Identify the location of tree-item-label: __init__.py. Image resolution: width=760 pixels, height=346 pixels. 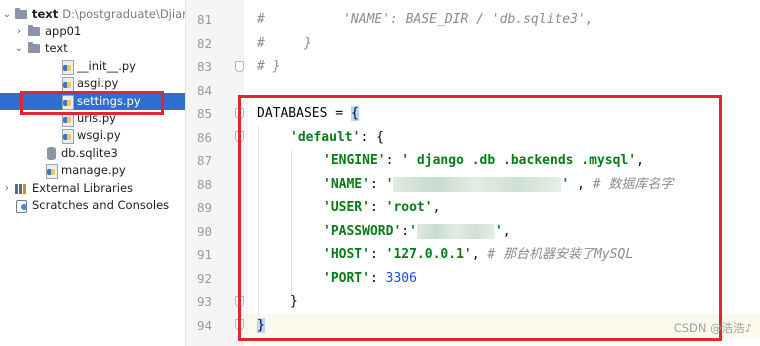
(106, 66).